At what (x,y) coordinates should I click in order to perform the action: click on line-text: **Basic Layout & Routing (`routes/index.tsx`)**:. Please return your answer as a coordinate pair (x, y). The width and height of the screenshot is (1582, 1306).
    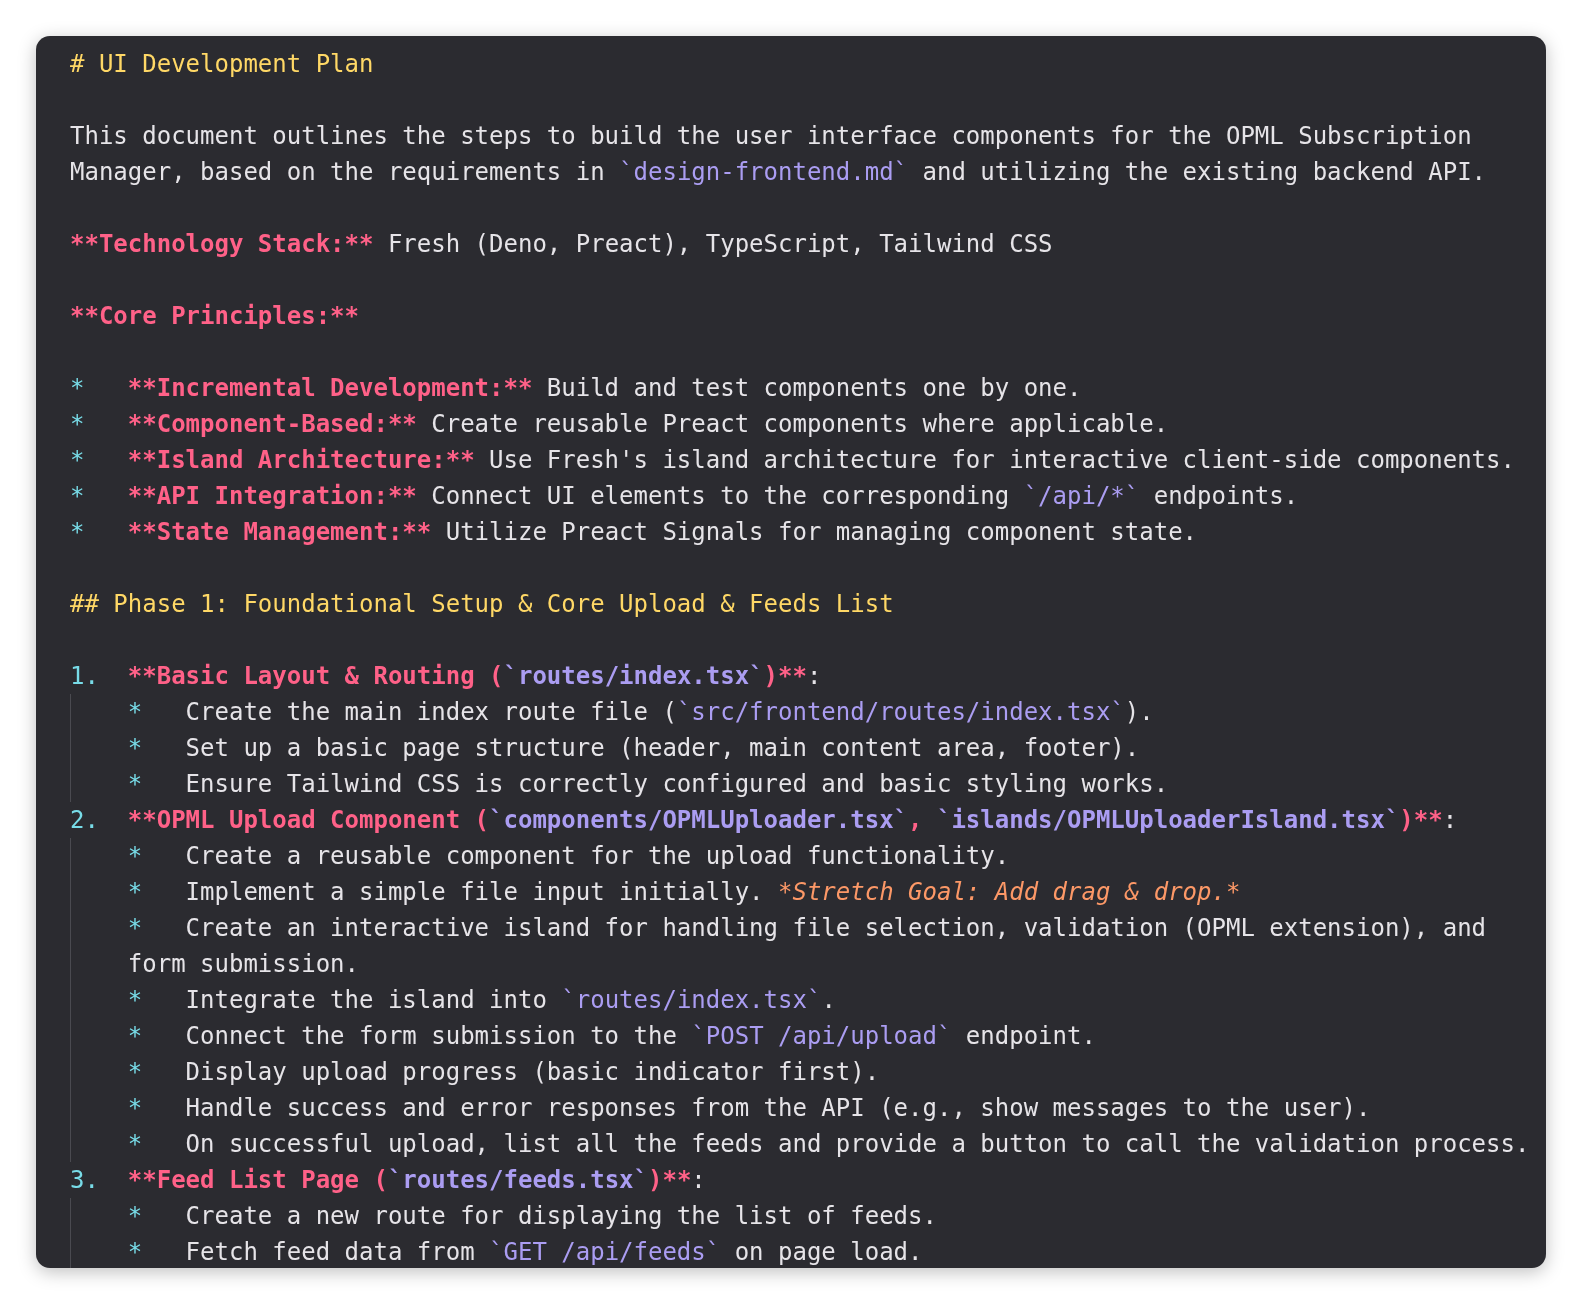
    Looking at the image, I should click on (474, 676).